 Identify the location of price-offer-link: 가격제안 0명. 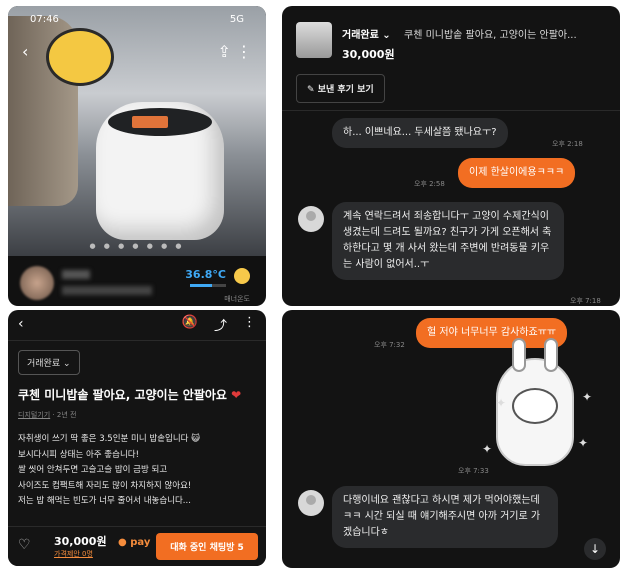
(73, 554).